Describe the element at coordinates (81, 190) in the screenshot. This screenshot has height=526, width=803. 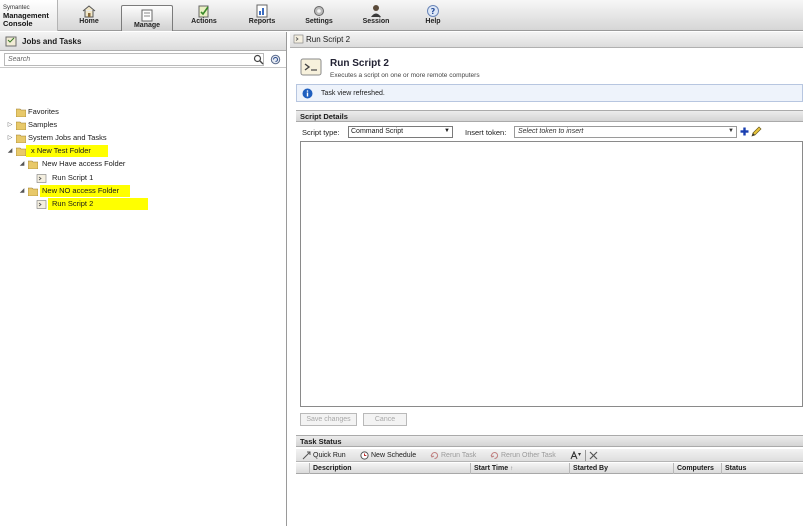
I see `tree-item-label: New NO access Folder` at that location.